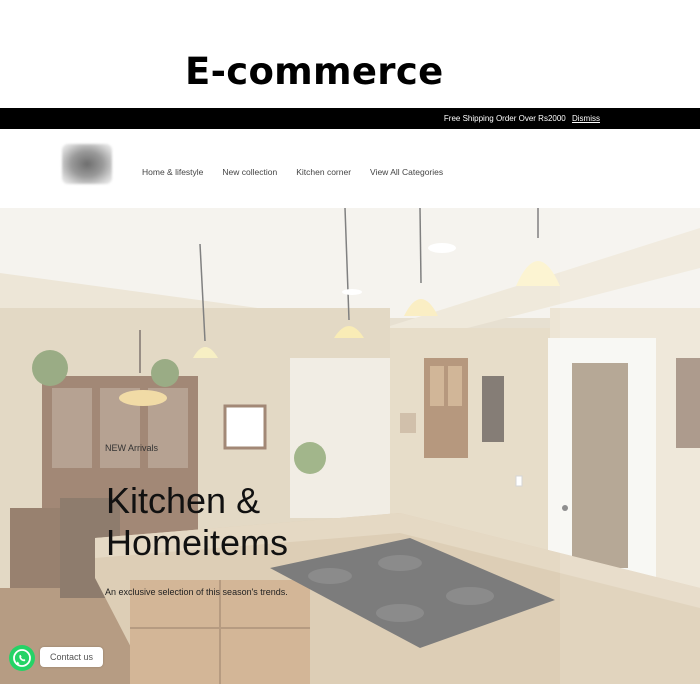  I want to click on whatsapp-icon, so click(22, 658).